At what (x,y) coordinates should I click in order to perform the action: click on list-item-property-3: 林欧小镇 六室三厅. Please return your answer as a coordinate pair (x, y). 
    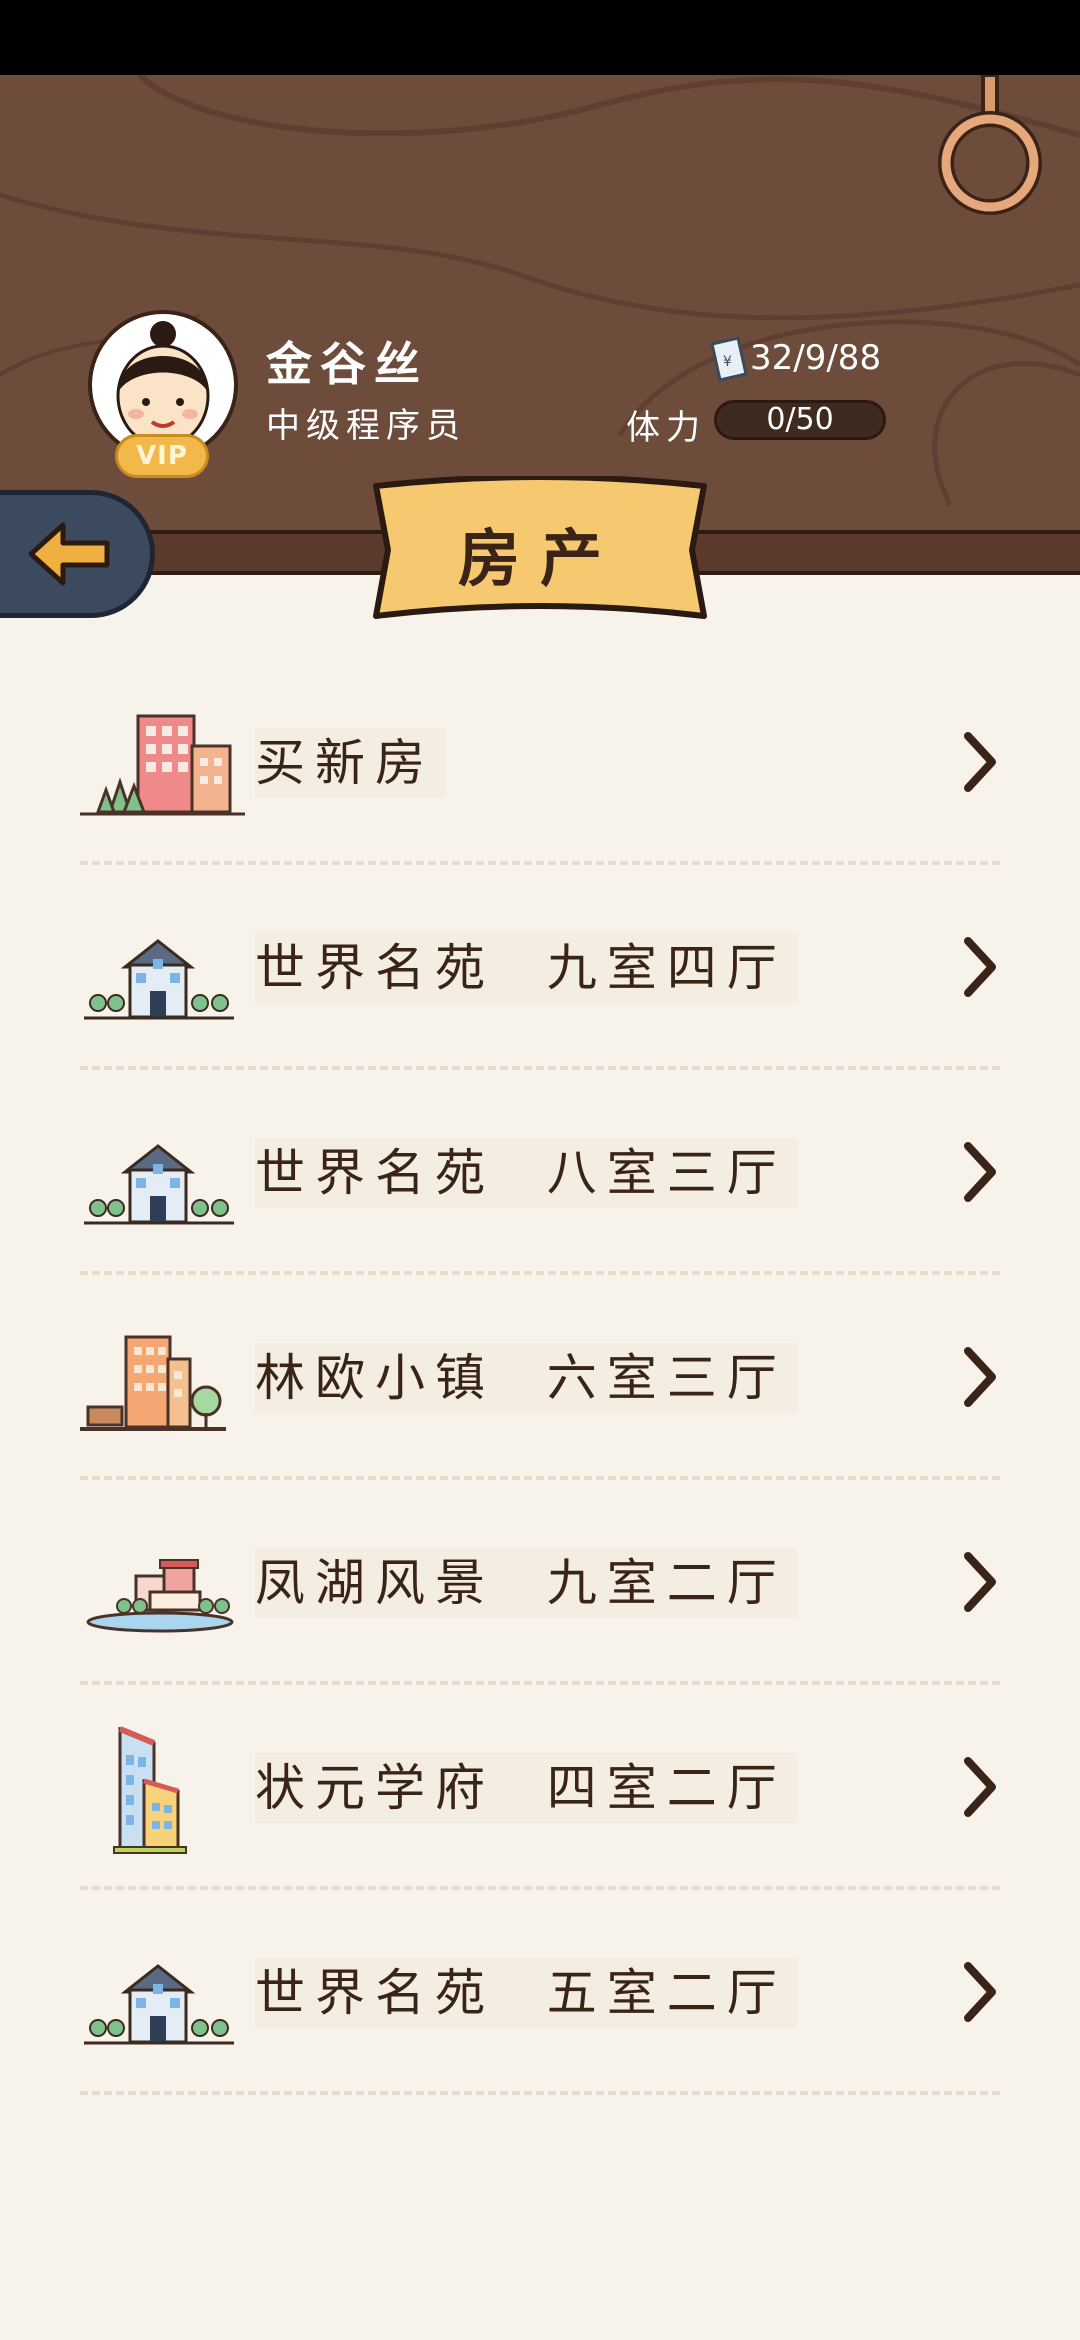
    Looking at the image, I should click on (540, 1377).